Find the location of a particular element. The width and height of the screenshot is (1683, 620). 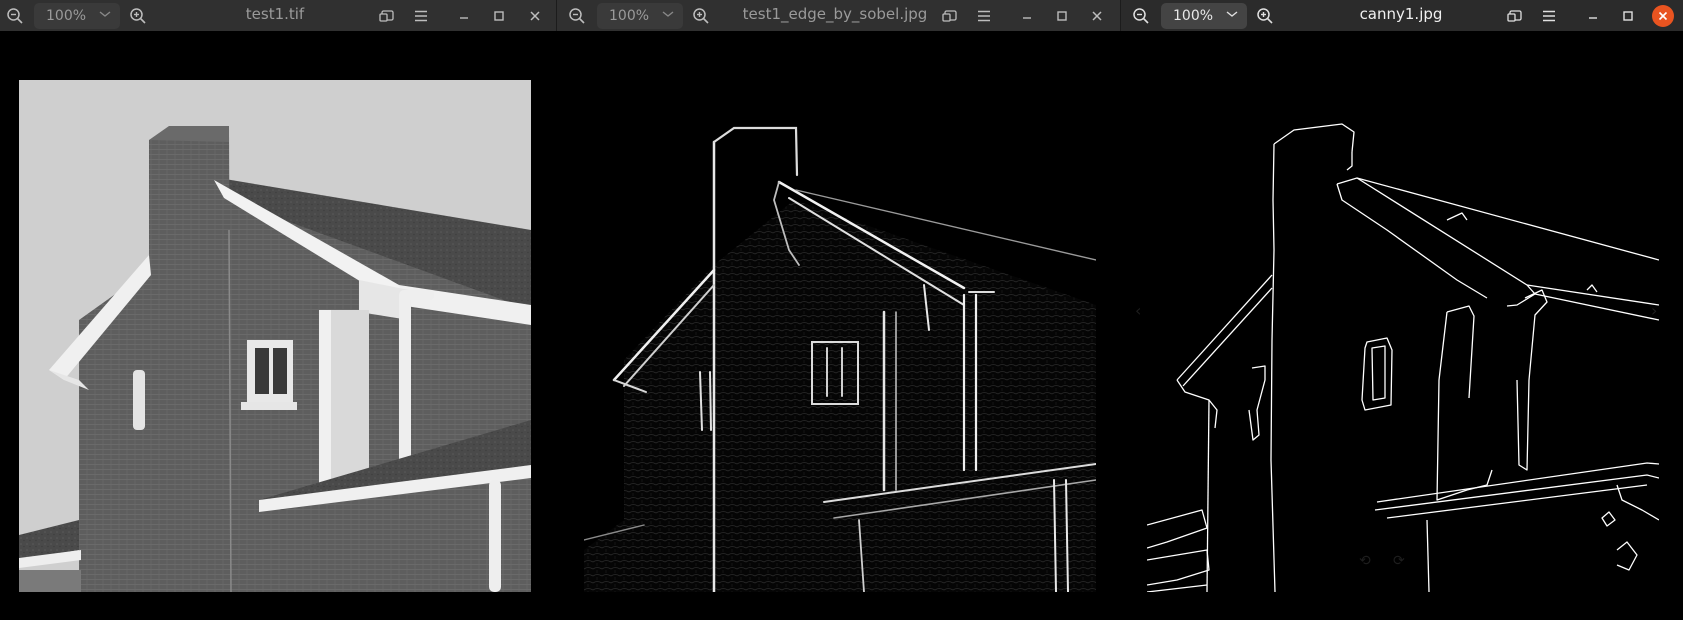

window-title: test1.tif is located at coordinates (275, 14).